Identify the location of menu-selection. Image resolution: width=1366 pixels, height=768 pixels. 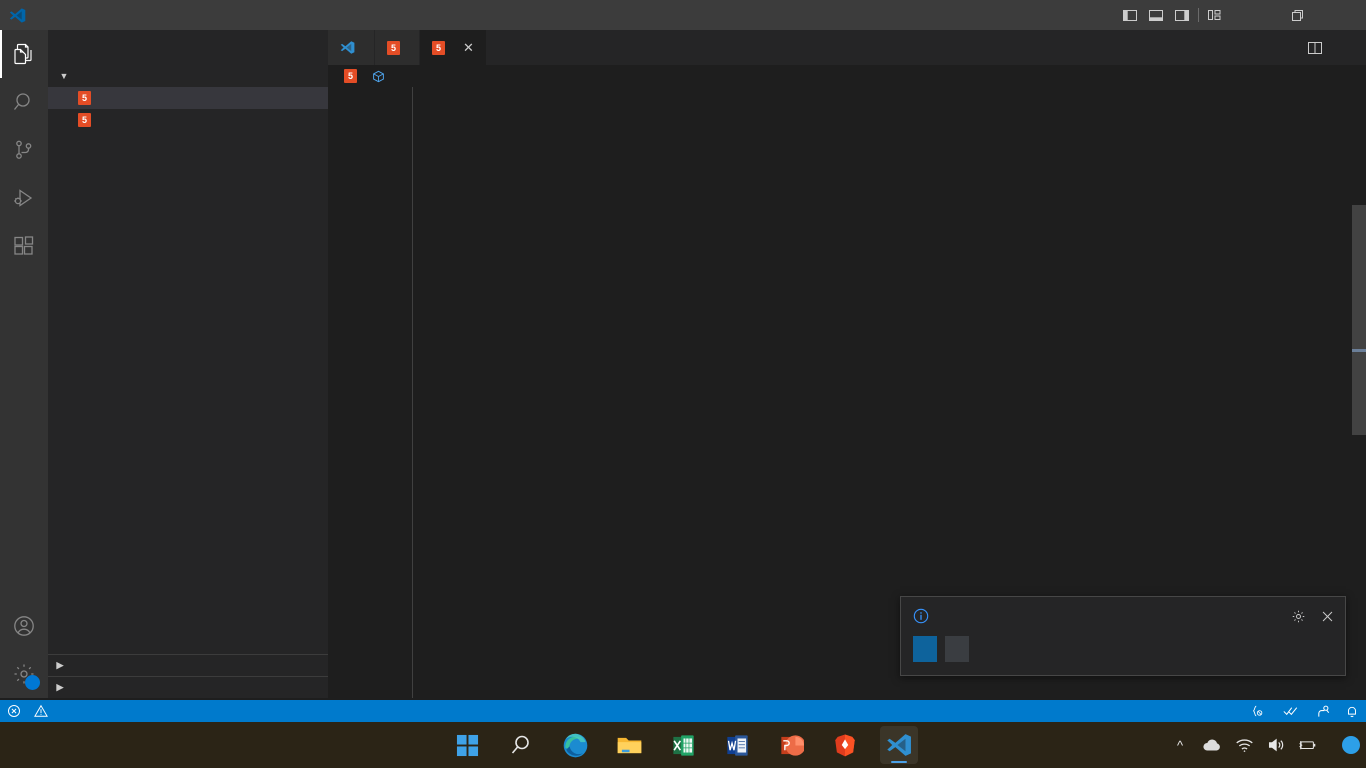
(74, 15).